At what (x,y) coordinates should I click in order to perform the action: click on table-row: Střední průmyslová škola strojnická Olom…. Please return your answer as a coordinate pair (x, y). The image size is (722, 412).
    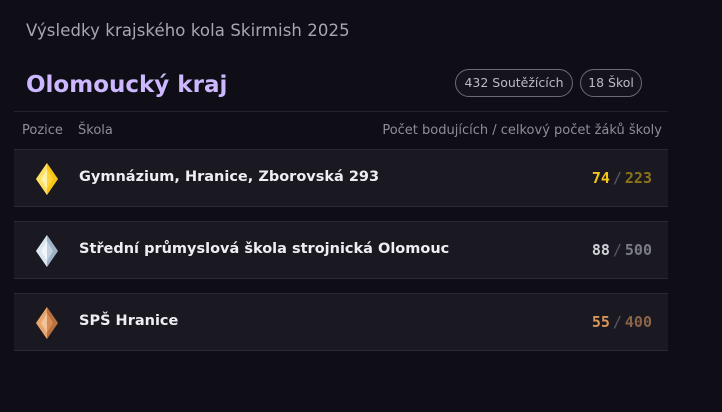
    Looking at the image, I should click on (341, 250).